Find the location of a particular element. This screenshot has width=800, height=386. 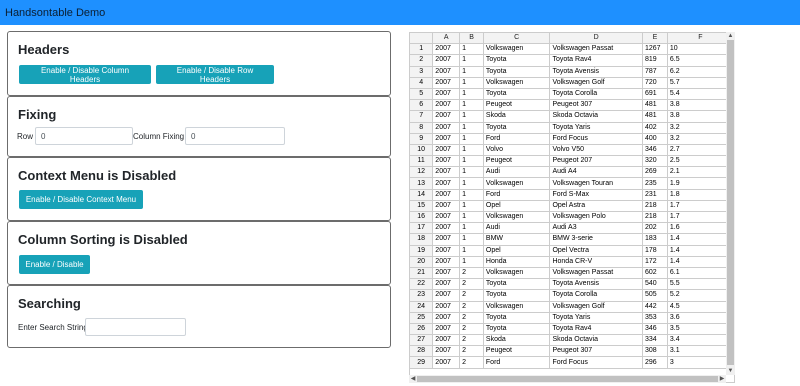

scroll-right-icon: ▶ is located at coordinates (722, 379).